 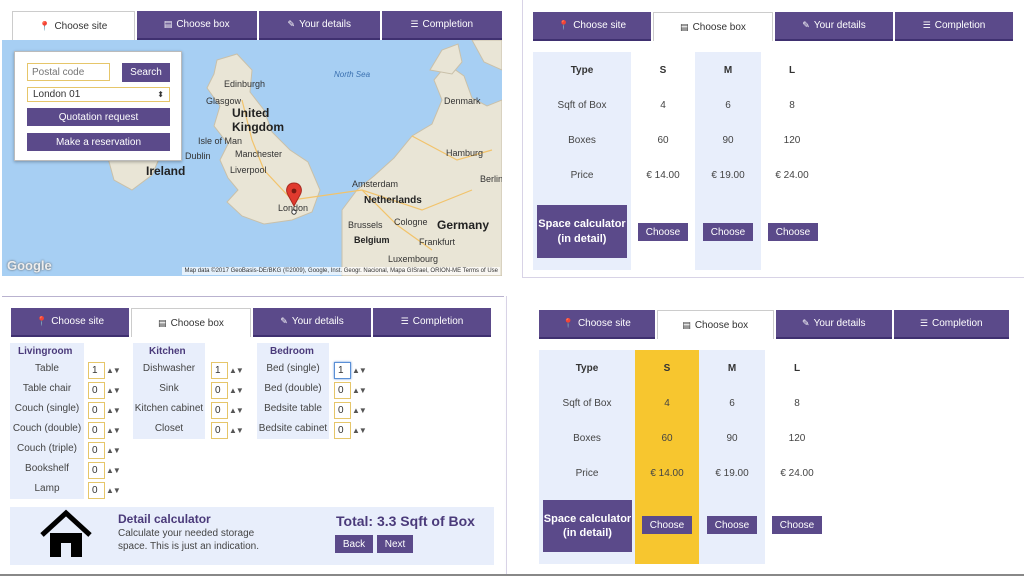 What do you see at coordinates (792, 175) in the screenshot?
I see `size-price: € 24.00` at bounding box center [792, 175].